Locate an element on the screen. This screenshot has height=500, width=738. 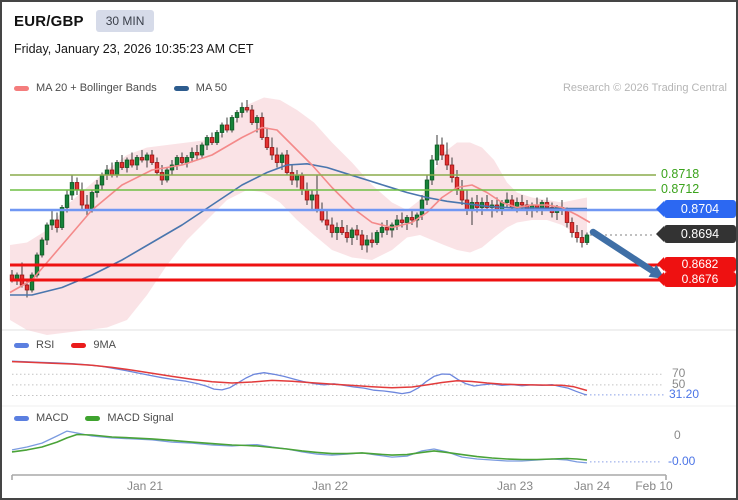
macd-legend: MACD MACD Signal is located at coordinates (98, 418).